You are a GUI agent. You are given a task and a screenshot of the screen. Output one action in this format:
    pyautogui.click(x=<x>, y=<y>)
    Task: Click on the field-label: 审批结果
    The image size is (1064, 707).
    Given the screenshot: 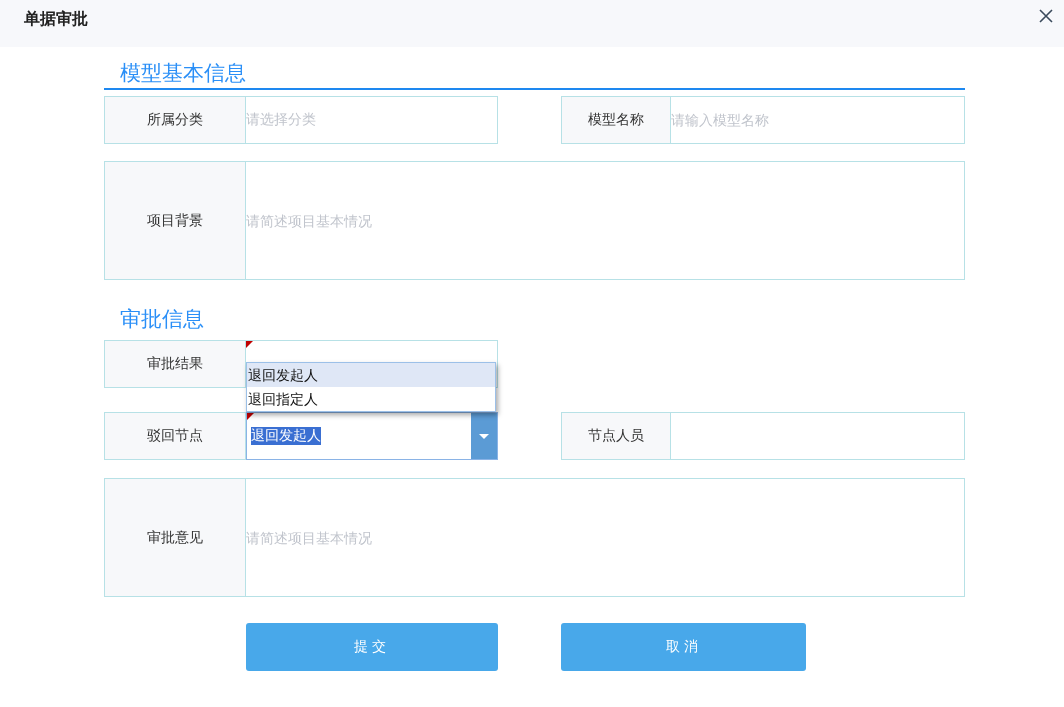 What is the action you would take?
    pyautogui.click(x=175, y=364)
    